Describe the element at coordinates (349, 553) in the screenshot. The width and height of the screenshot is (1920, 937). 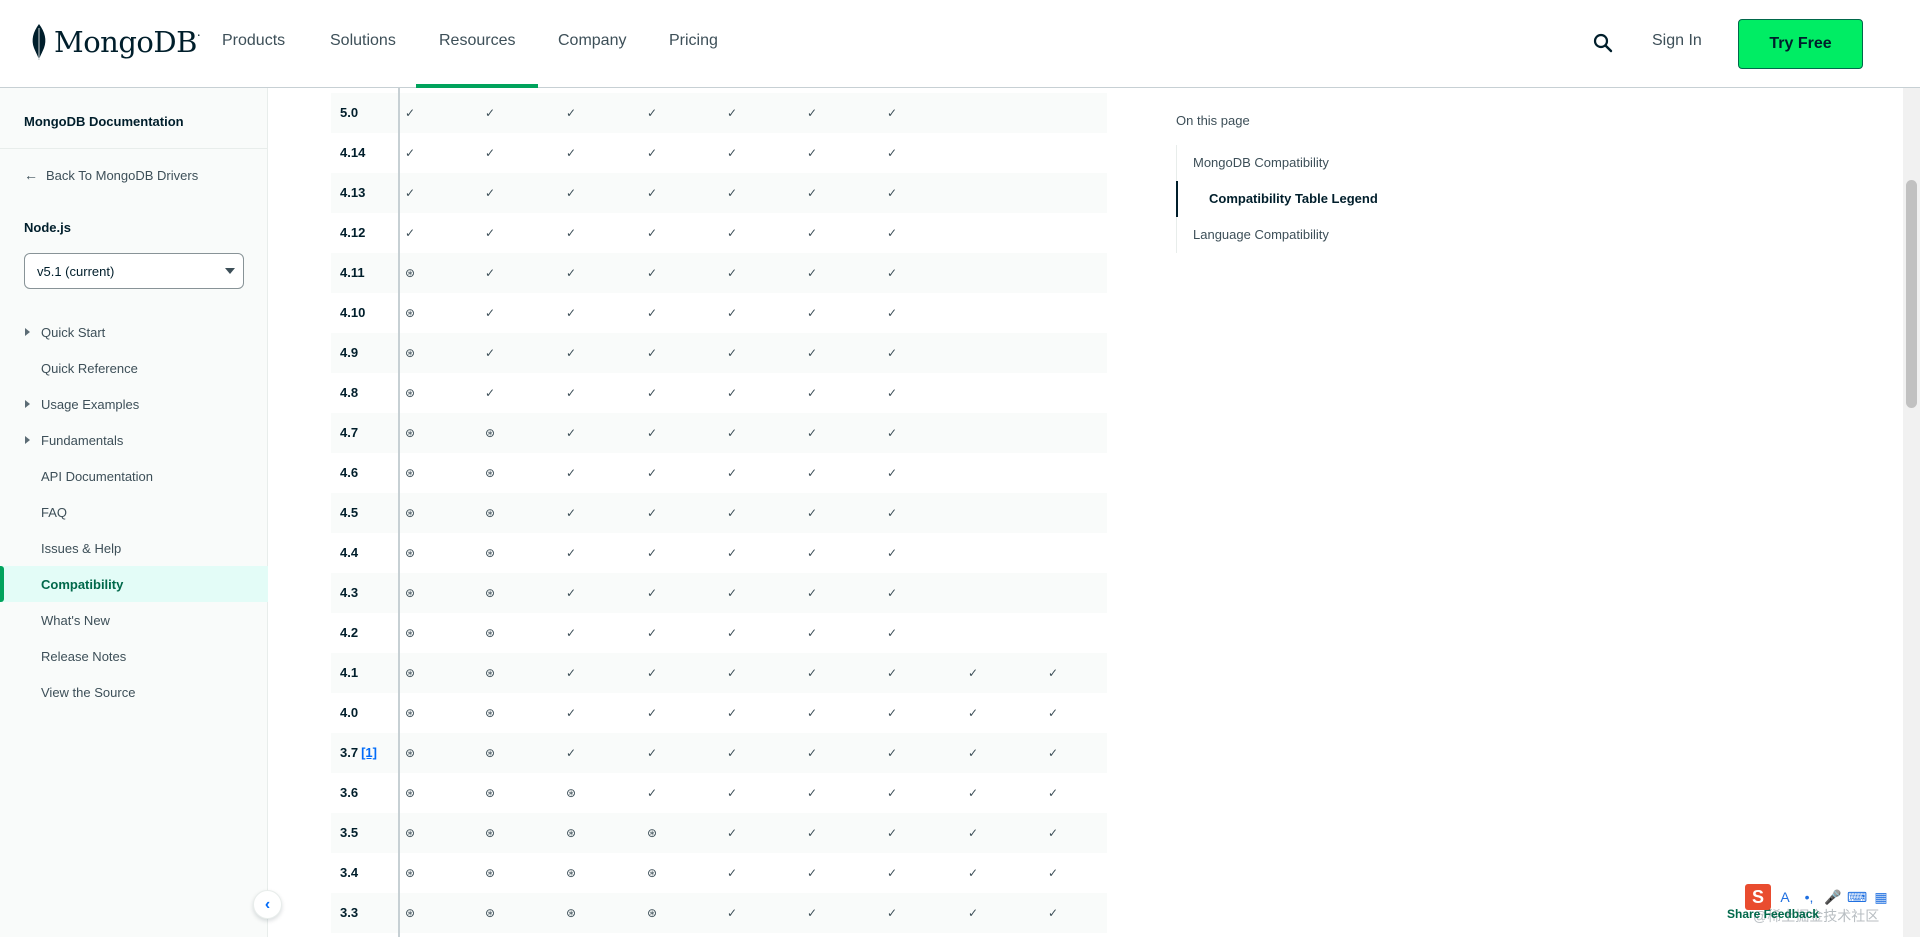
I see `version-cell: 4.4` at that location.